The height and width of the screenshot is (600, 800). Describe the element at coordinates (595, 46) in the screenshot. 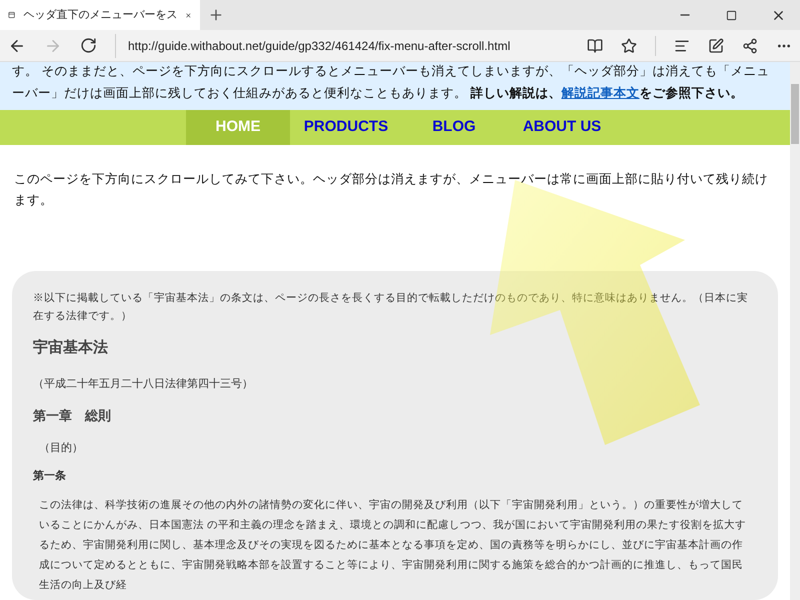

I see `reading-view-icon` at that location.